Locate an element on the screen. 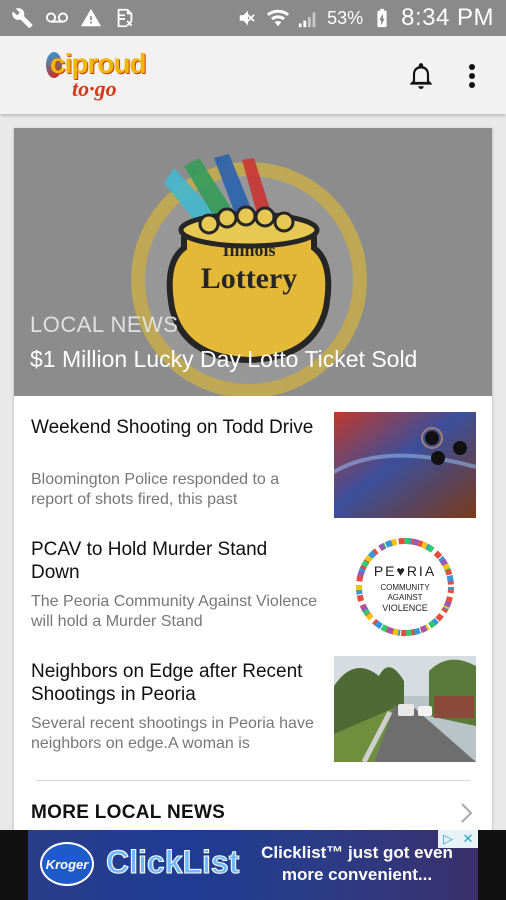 Image resolution: width=506 pixels, height=900 pixels. status-bar: 53% 8:34 PM is located at coordinates (253, 18).